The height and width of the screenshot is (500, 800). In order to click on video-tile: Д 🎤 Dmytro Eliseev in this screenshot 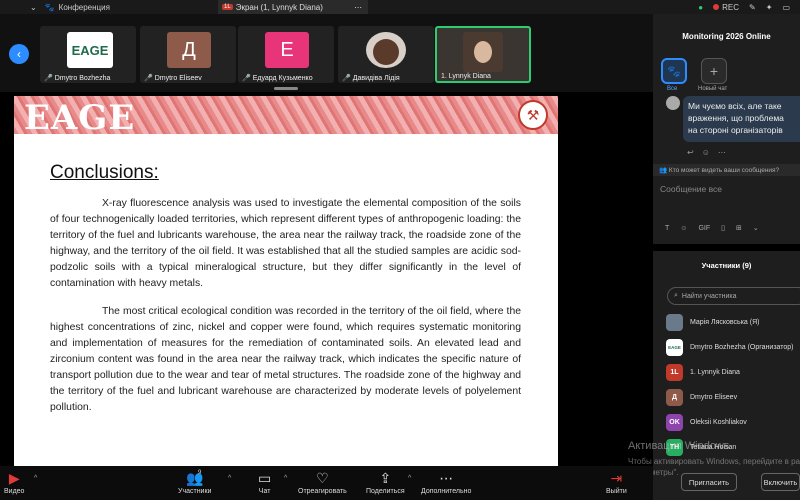, I will do `click(188, 54)`.